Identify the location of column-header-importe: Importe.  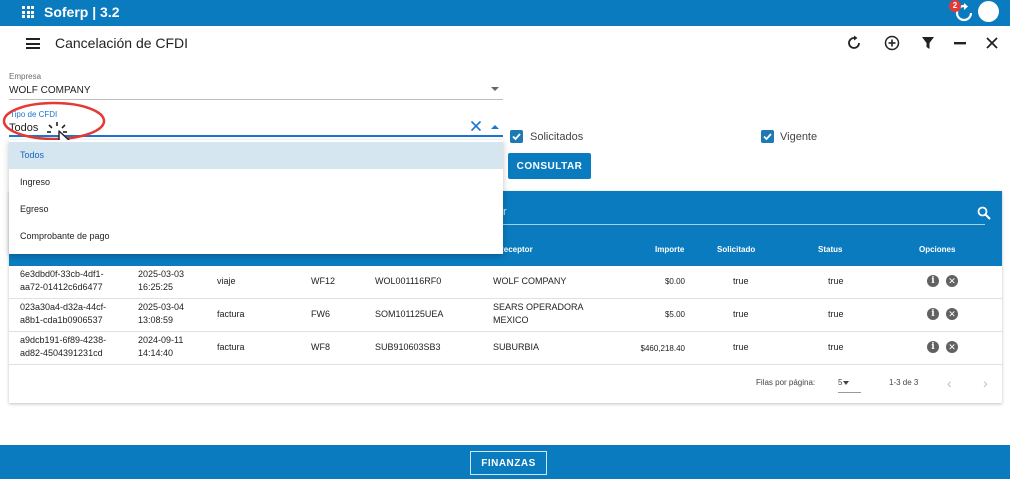
(669, 249).